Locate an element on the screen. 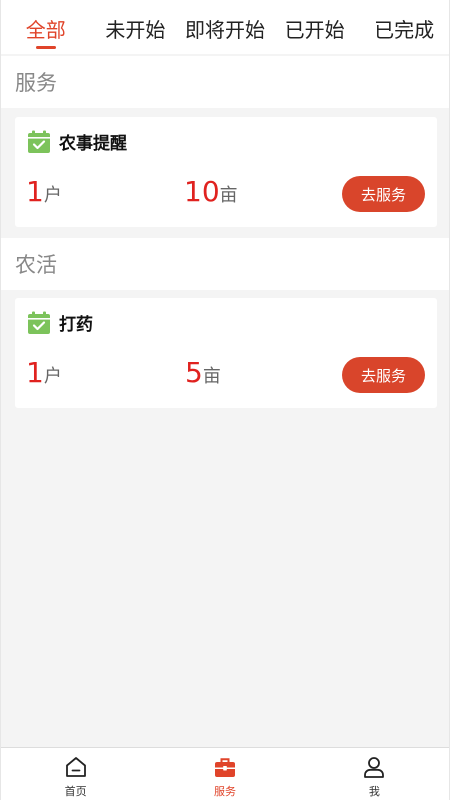  task-card: 打药 1 户 5 亩 去服务 is located at coordinates (226, 353).